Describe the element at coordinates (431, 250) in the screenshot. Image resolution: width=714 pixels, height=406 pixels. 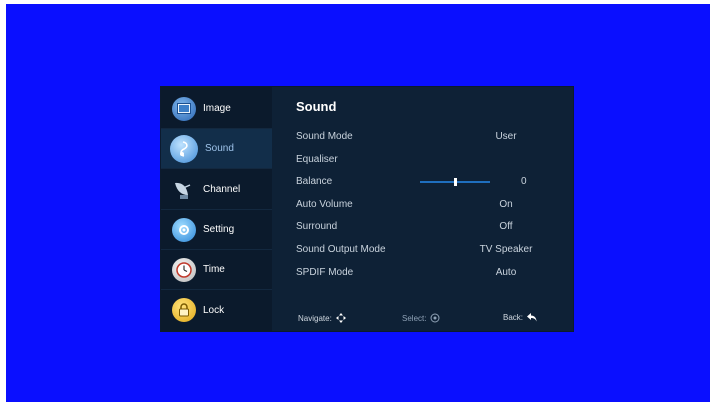
I see `row-sound-output-mode: Sound Output Mode TV Speaker` at that location.